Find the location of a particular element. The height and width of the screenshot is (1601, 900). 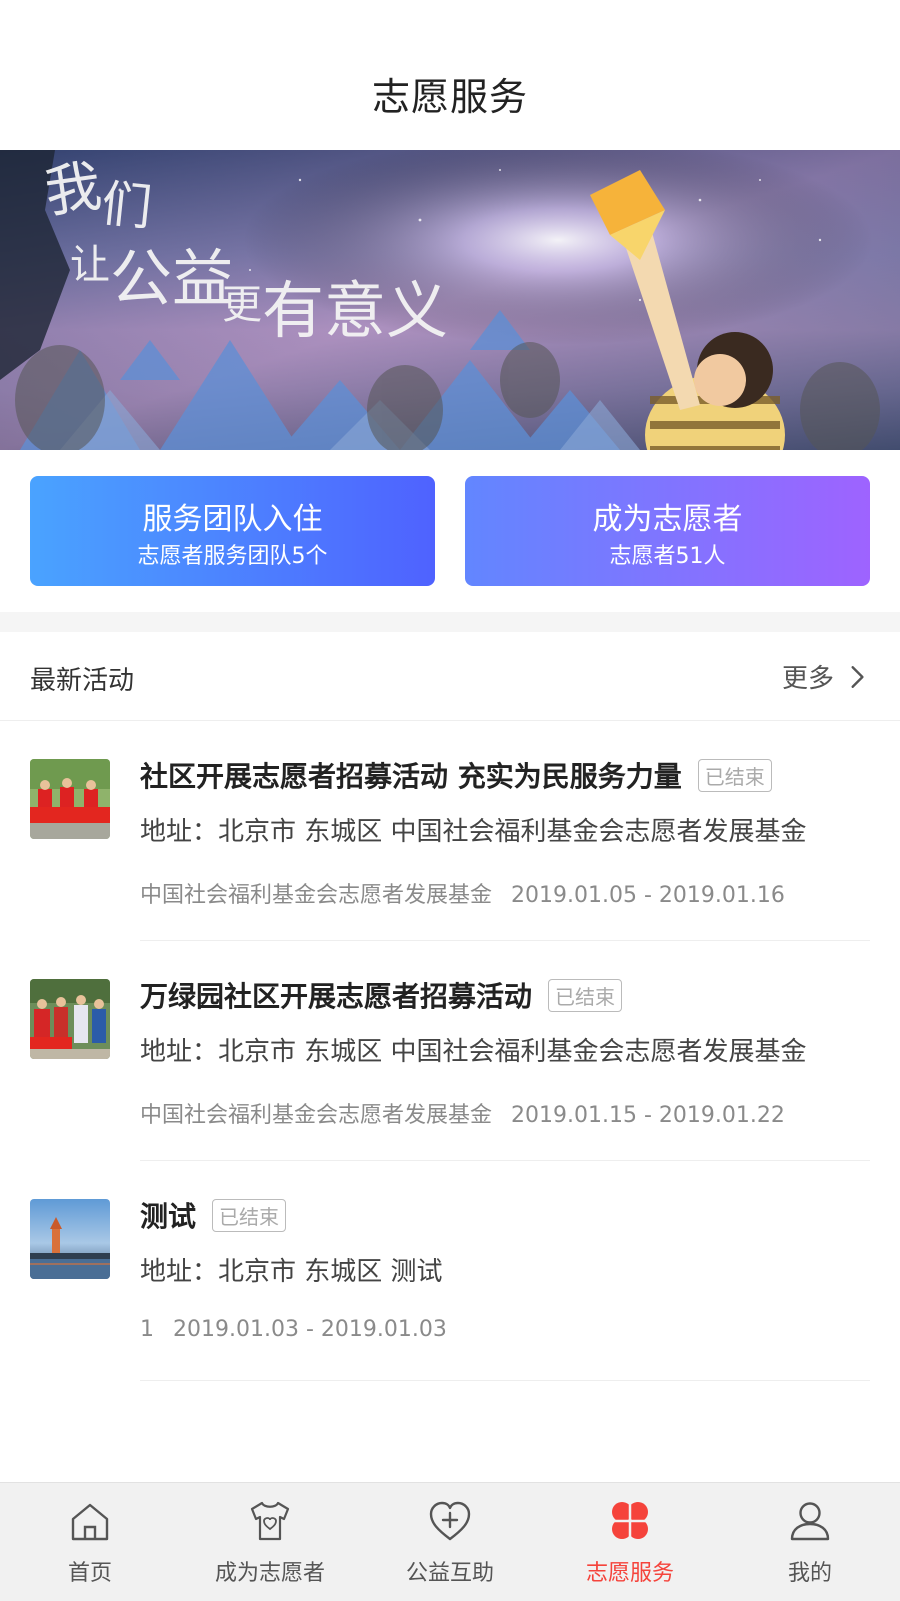

top-header: 志愿服务 is located at coordinates (450, 75).